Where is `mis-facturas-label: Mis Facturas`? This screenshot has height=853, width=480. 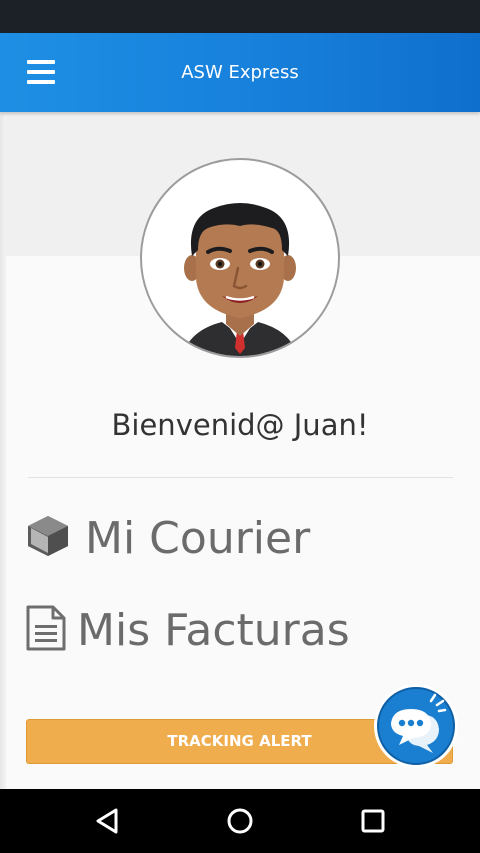
mis-facturas-label: Mis Facturas is located at coordinates (213, 630).